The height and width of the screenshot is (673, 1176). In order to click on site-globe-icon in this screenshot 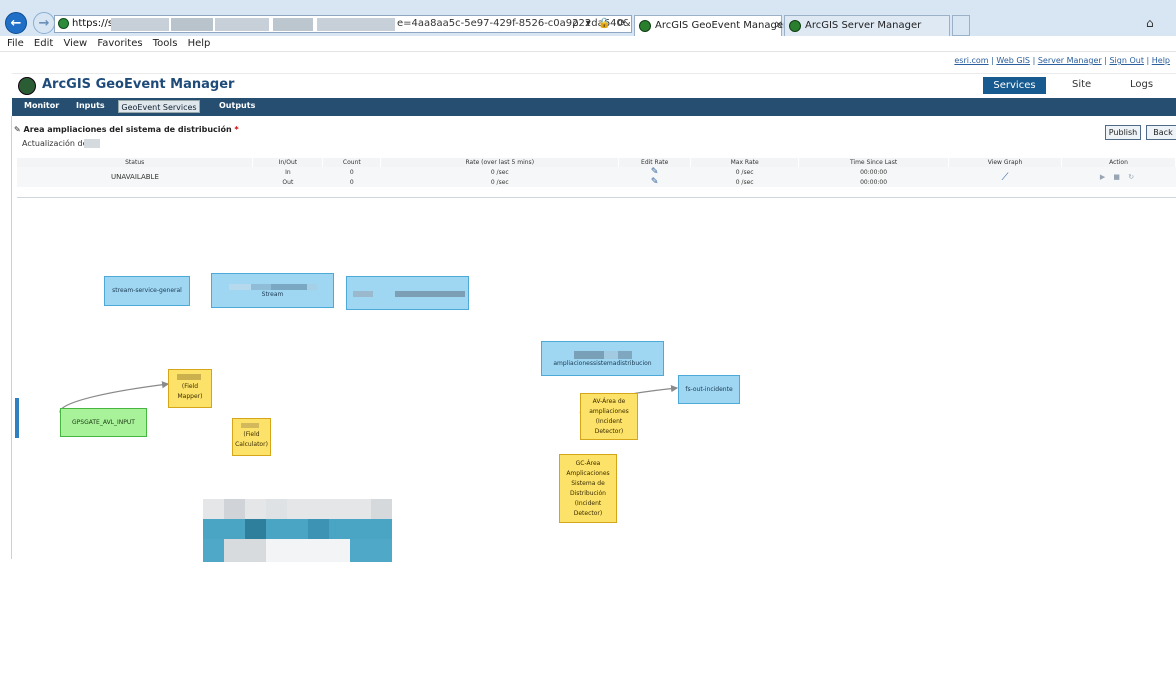, I will do `click(63, 23)`.